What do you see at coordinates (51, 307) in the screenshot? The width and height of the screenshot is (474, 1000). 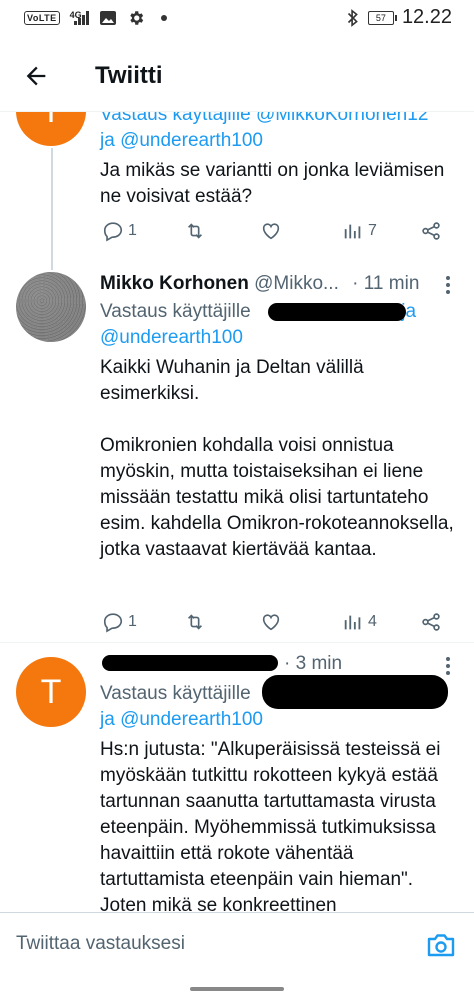 I see `avatar` at bounding box center [51, 307].